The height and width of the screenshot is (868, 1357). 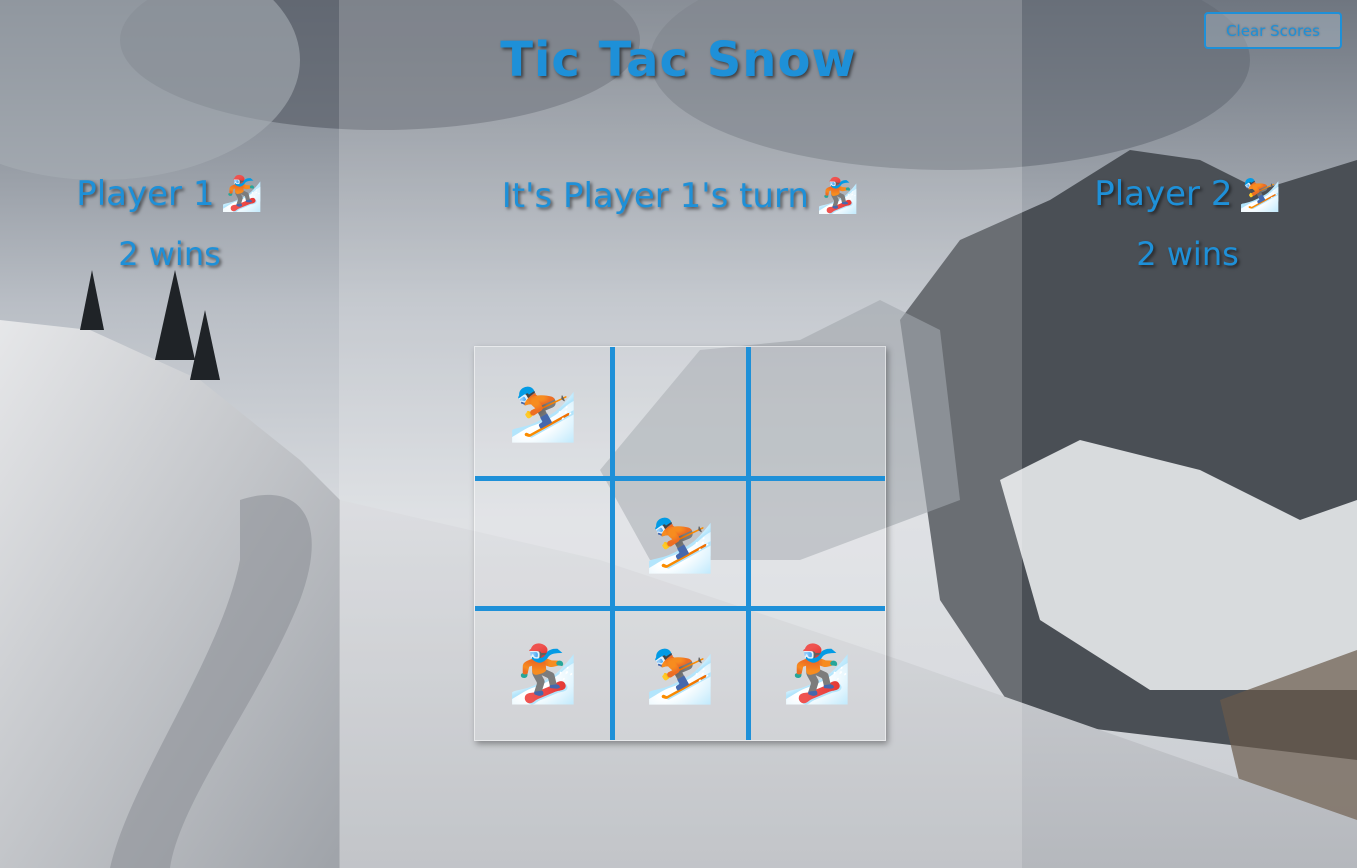 What do you see at coordinates (543, 412) in the screenshot?
I see `board-cell-1: ⛷️` at bounding box center [543, 412].